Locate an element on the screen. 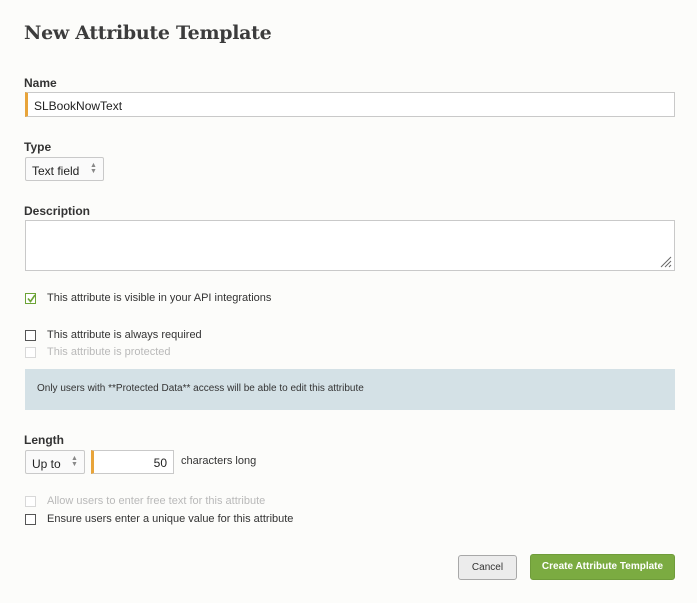 The width and height of the screenshot is (697, 603). create-attribute-template-button: Create Attribute Template is located at coordinates (602, 567).